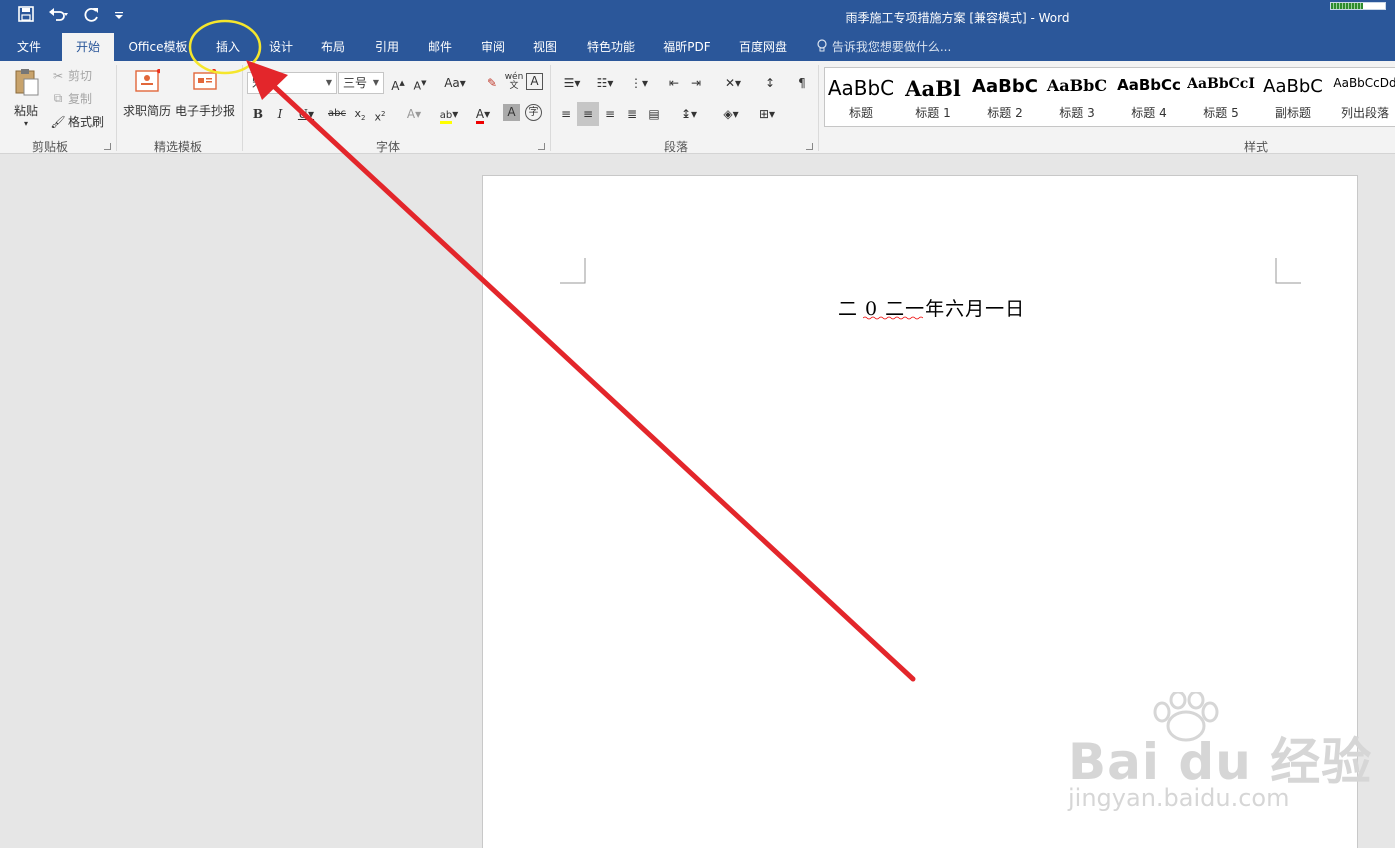  Describe the element at coordinates (449, 114) in the screenshot. I see `highlight-icon: ab▾` at that location.